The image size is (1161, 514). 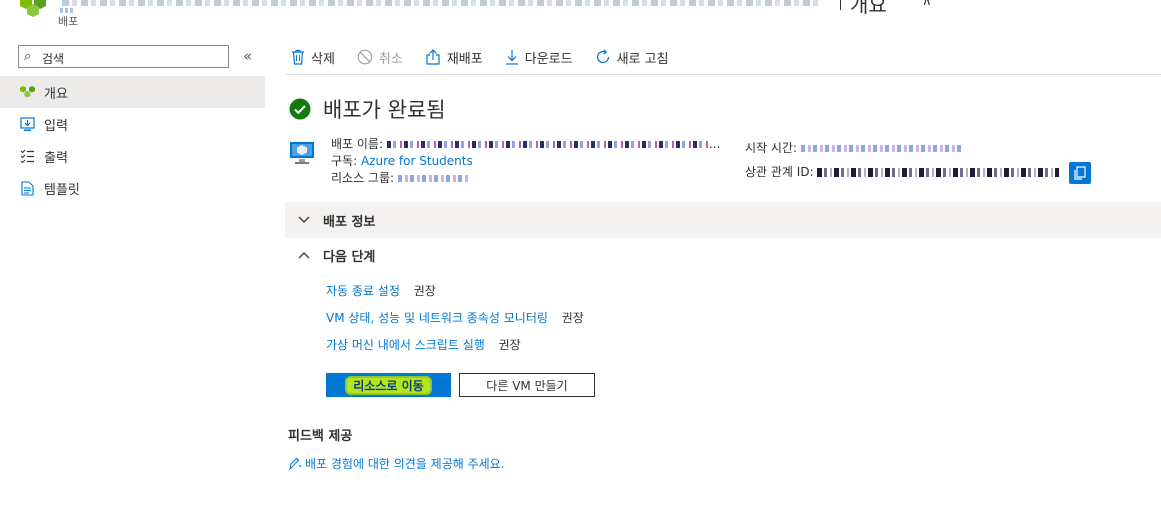 I want to click on delete-label: 삭제, so click(x=323, y=59).